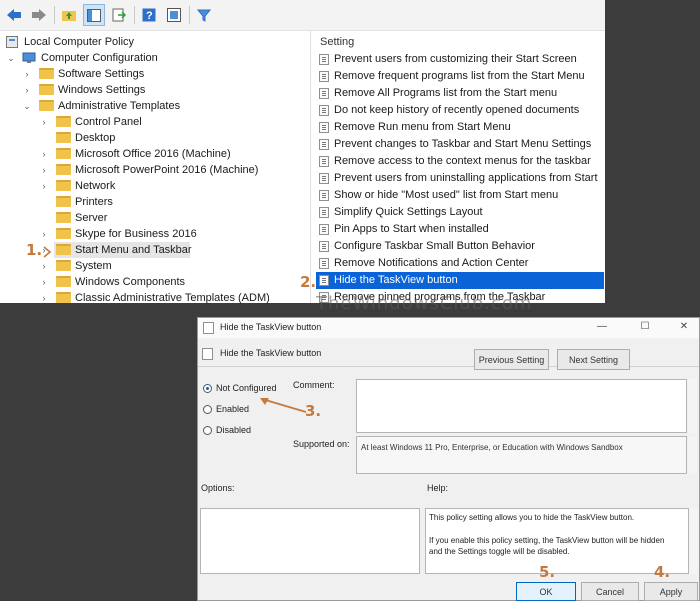  I want to click on tree-item-server: Server, so click(154, 218).